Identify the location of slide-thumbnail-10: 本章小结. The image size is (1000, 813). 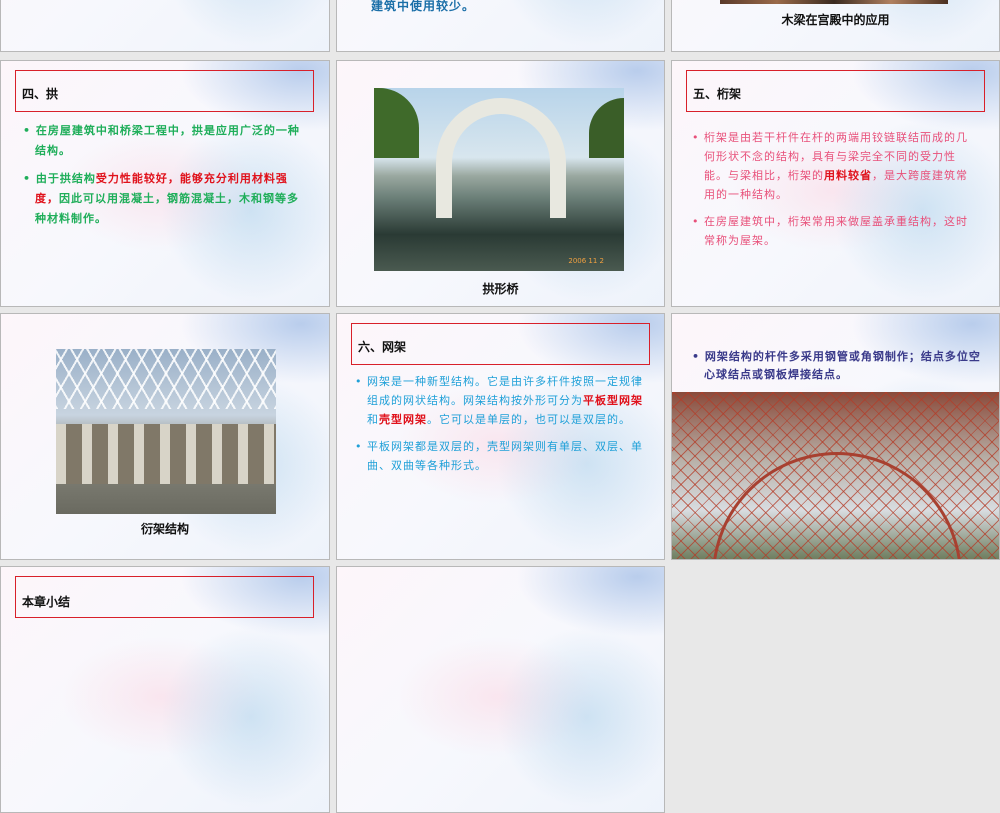
(165, 689).